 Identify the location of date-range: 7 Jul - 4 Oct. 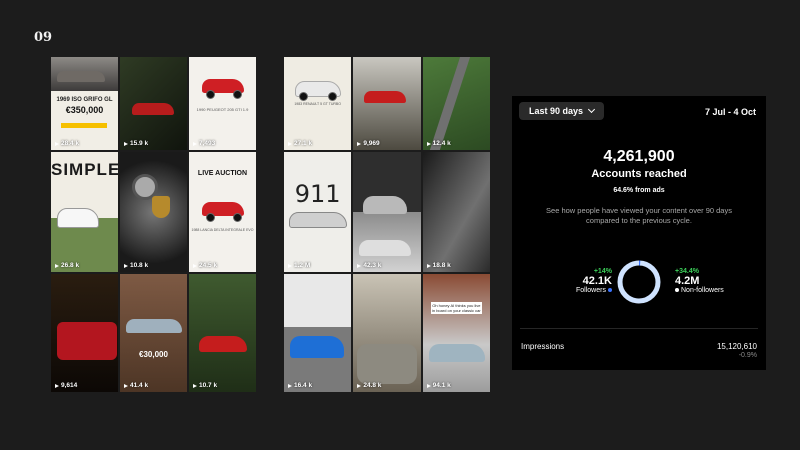
(730, 112).